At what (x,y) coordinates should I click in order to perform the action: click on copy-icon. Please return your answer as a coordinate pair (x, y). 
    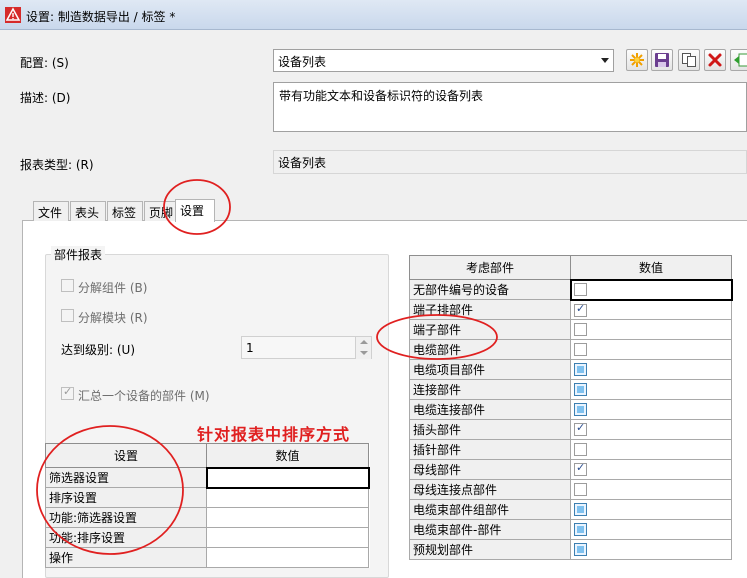
    Looking at the image, I should click on (689, 60).